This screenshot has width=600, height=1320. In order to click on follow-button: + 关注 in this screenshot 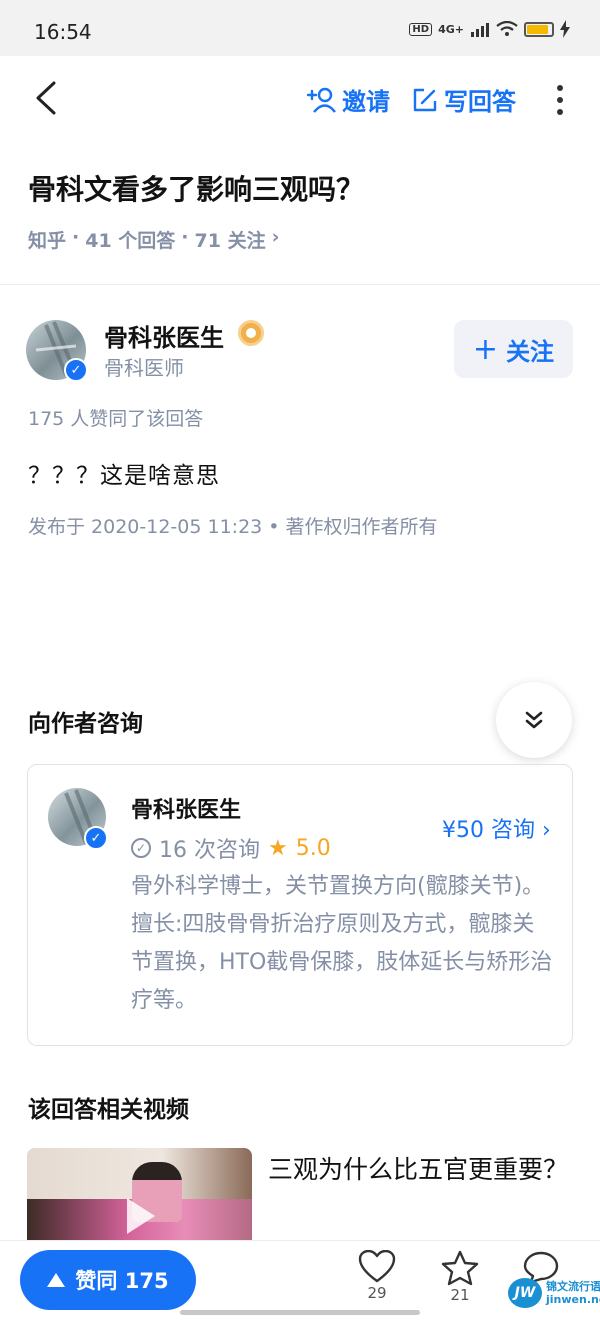, I will do `click(513, 349)`.